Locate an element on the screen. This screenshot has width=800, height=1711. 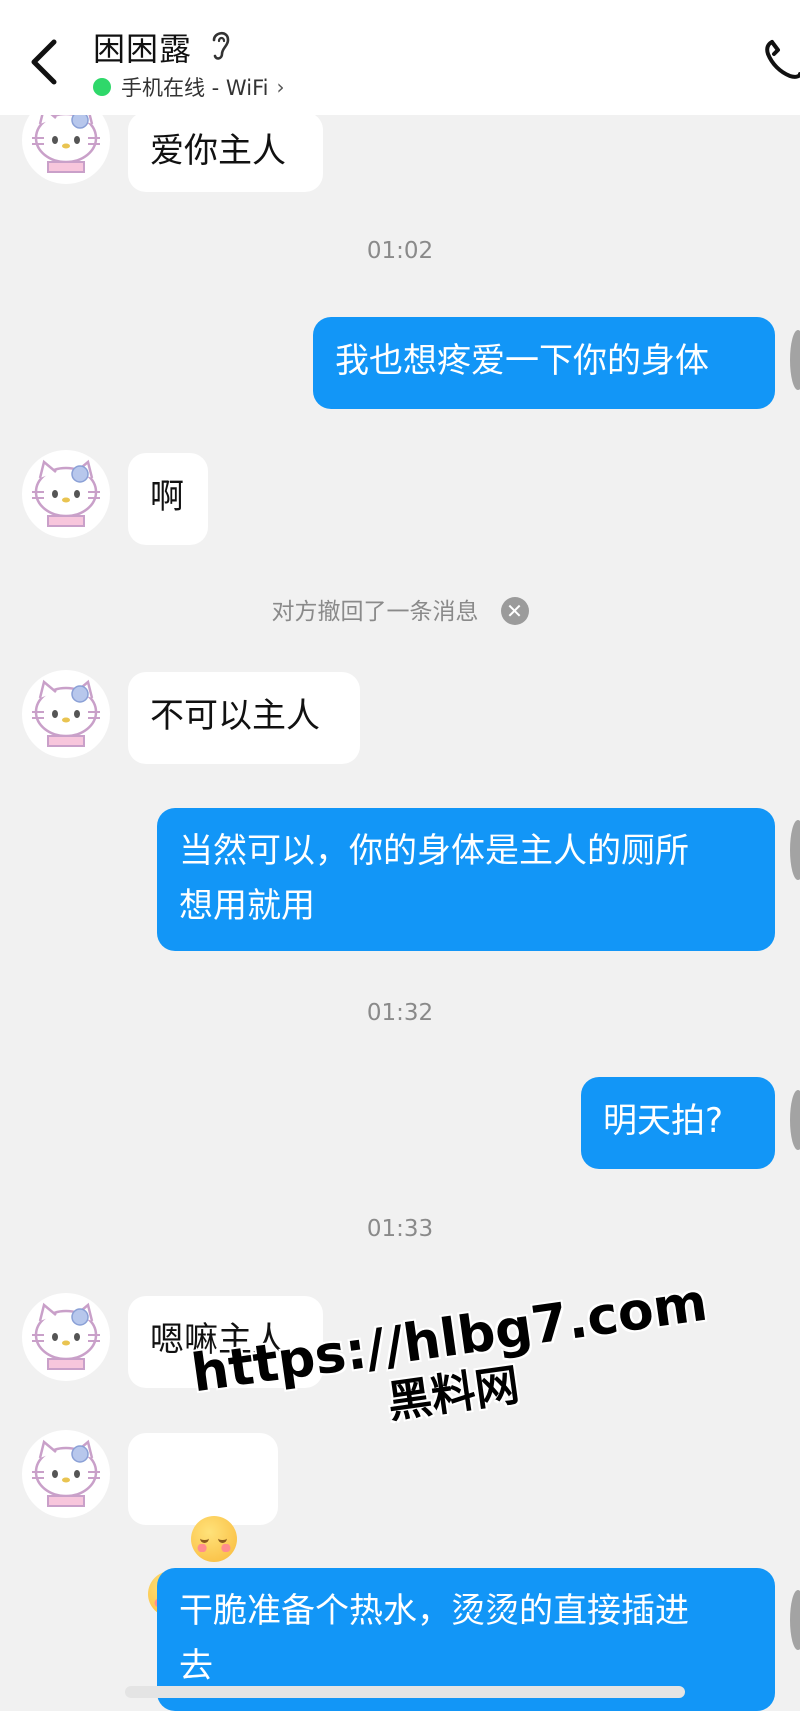
input-bar-edge is located at coordinates (405, 1692).